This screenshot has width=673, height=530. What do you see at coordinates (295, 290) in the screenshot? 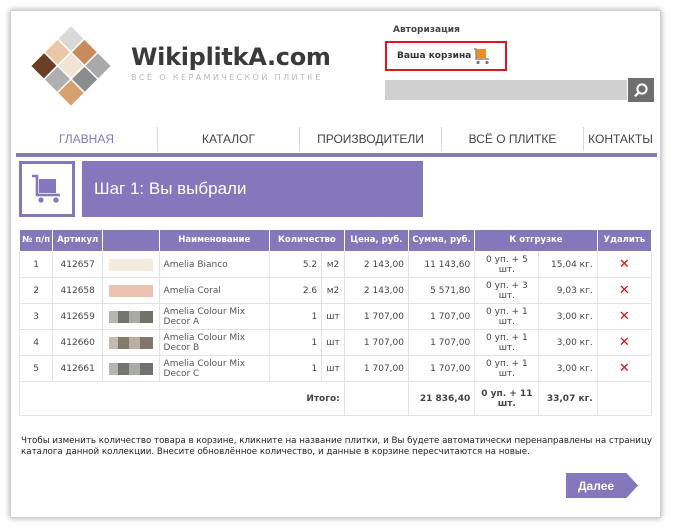
I see `row-quantity: 2.6` at bounding box center [295, 290].